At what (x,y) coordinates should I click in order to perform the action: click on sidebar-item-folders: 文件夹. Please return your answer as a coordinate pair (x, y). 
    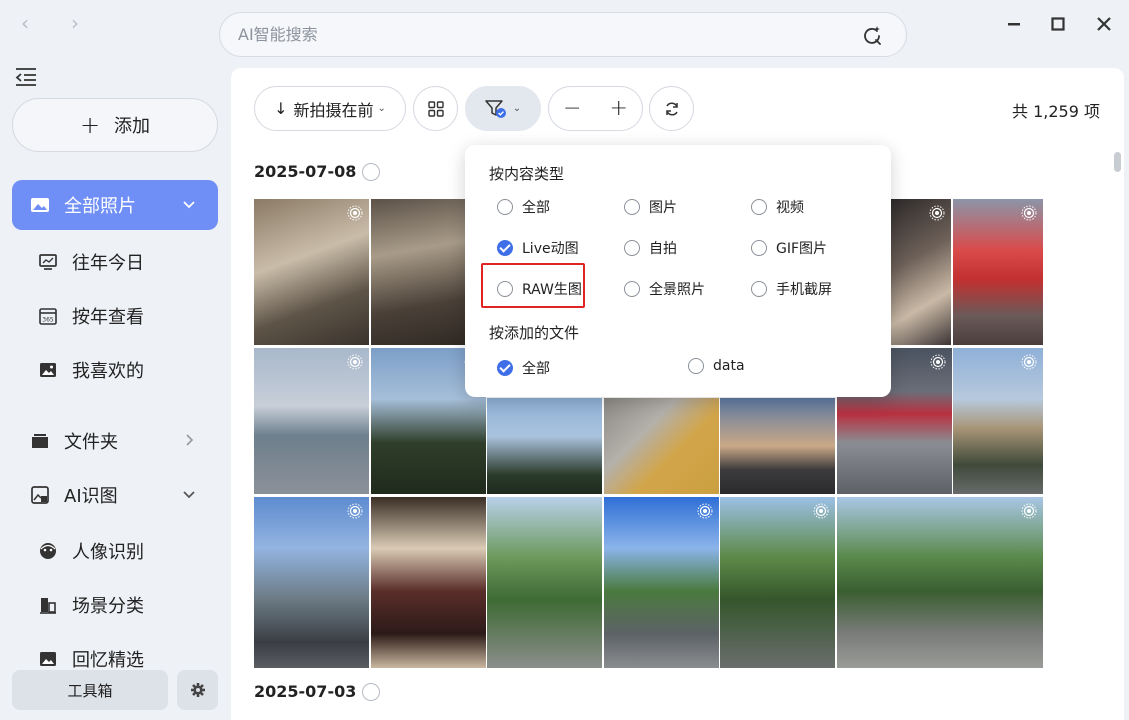
    Looking at the image, I should click on (115, 441).